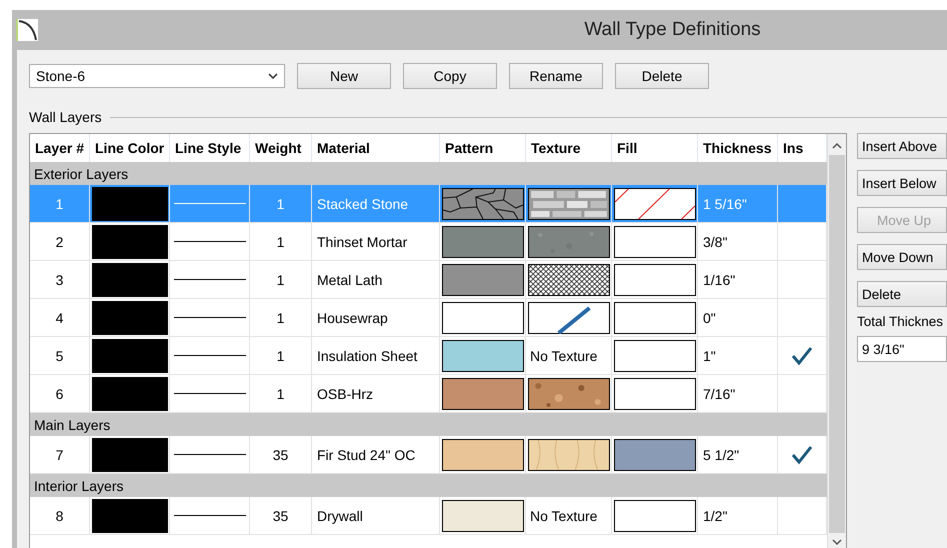  I want to click on layer-row: 6 1 OSB-Hrz 7/16", so click(428, 394).